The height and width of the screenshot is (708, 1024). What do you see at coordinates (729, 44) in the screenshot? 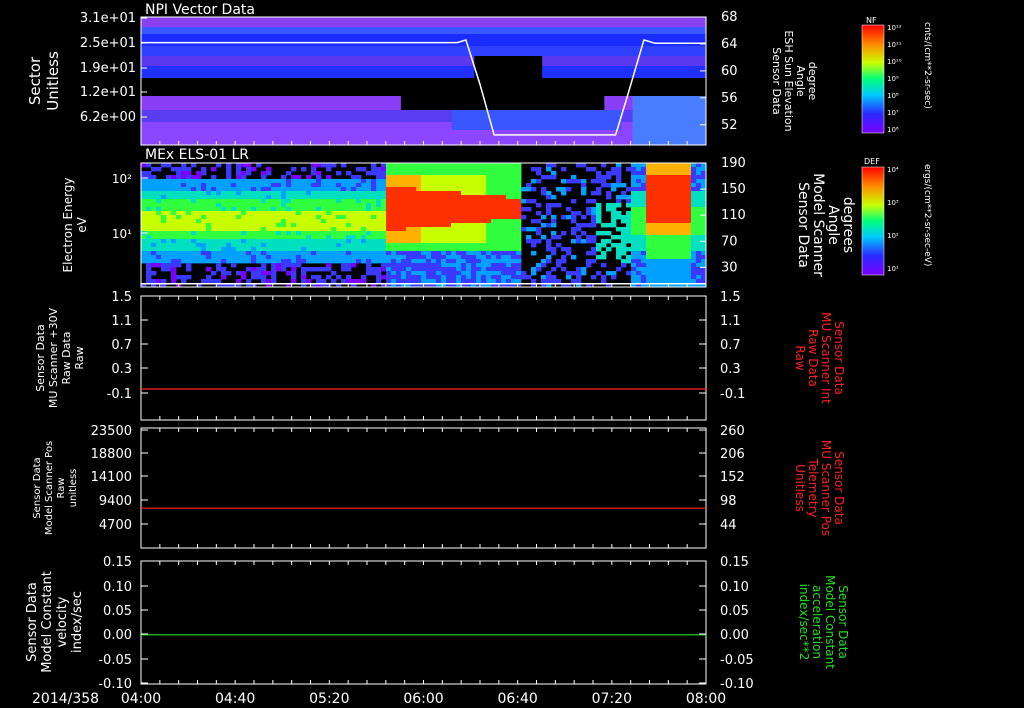
I see `npi-right-tick-label: 64` at bounding box center [729, 44].